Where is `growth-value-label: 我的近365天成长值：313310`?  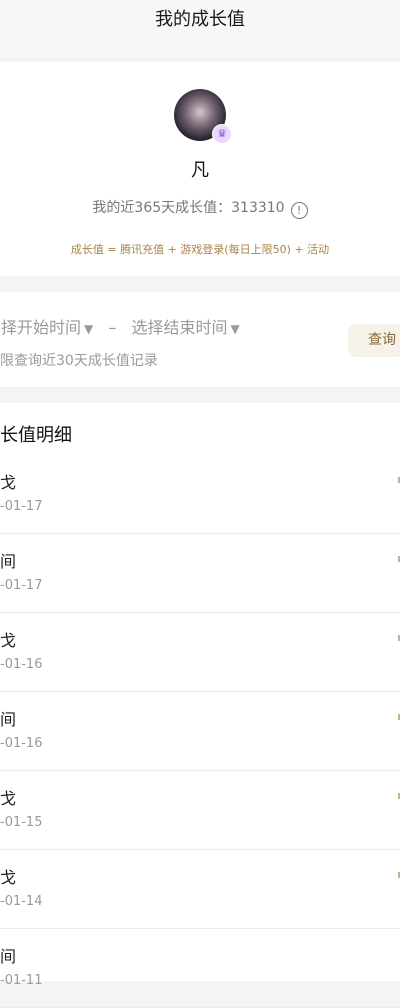
growth-value-label: 我的近365天成长值：313310 is located at coordinates (188, 208).